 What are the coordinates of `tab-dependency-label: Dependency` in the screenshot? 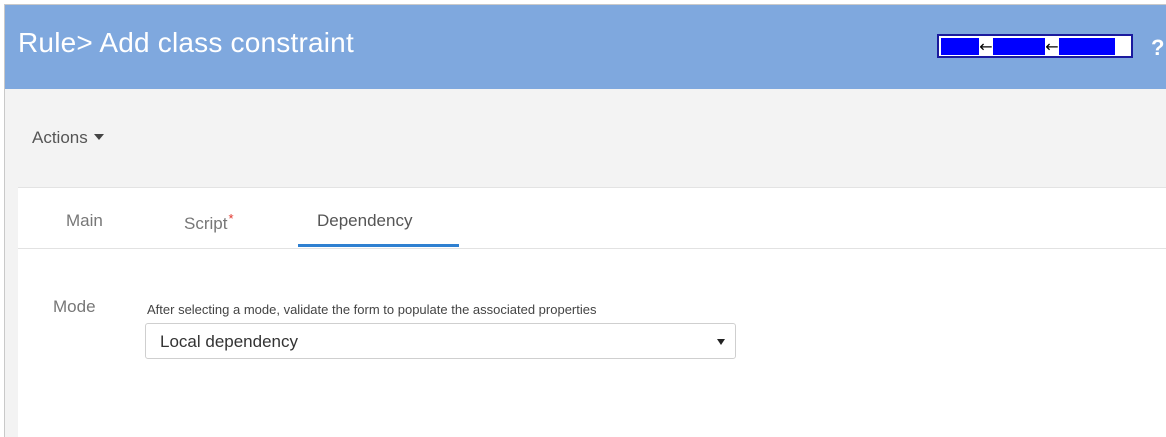 It's located at (365, 220).